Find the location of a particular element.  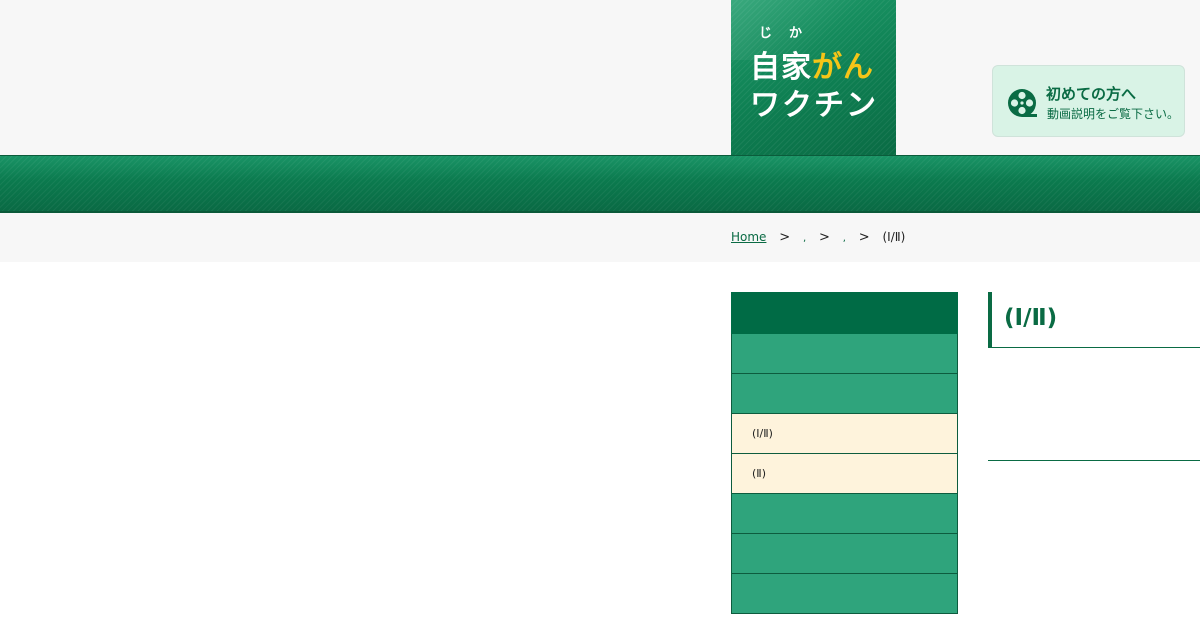

sidebar-item-label: (Ⅰ/Ⅱ) is located at coordinates (762, 433).